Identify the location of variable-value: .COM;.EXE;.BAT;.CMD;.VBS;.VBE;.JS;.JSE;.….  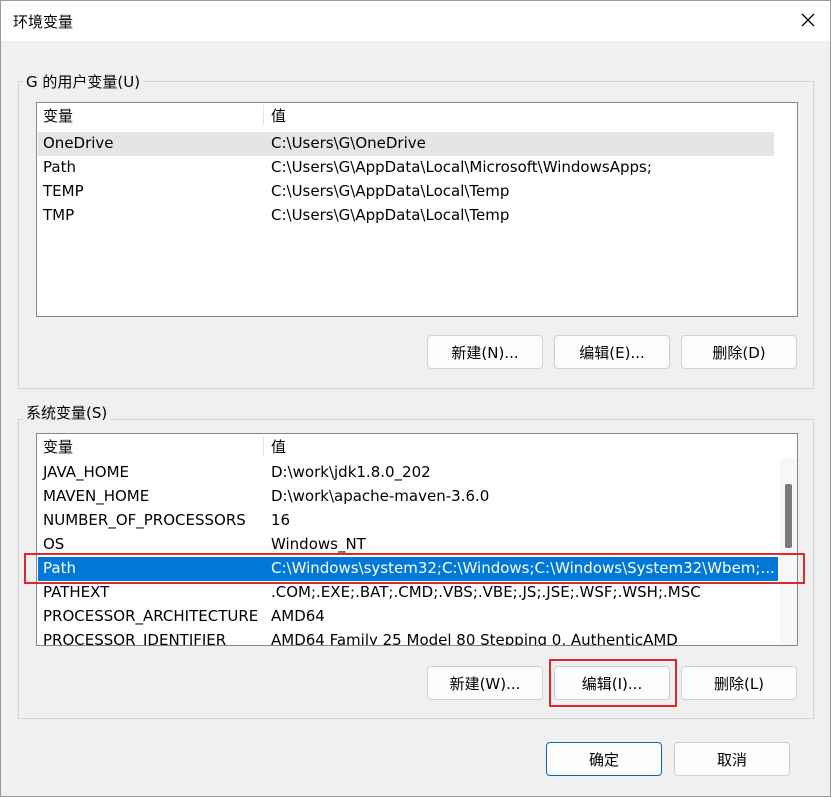
(486, 592).